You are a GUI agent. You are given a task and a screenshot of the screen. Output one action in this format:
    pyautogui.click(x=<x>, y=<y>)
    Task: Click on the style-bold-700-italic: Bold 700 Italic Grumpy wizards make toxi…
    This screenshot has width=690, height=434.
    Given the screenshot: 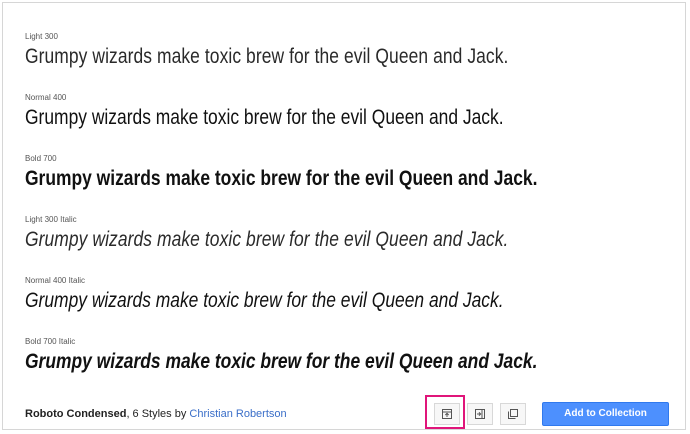 What is the action you would take?
    pyautogui.click(x=345, y=367)
    